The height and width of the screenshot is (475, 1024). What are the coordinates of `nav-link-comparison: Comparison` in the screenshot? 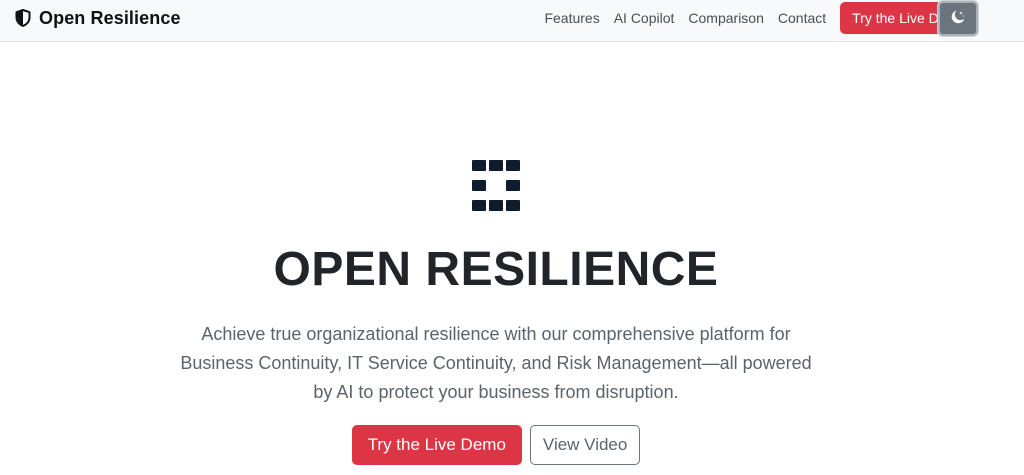 It's located at (725, 18).